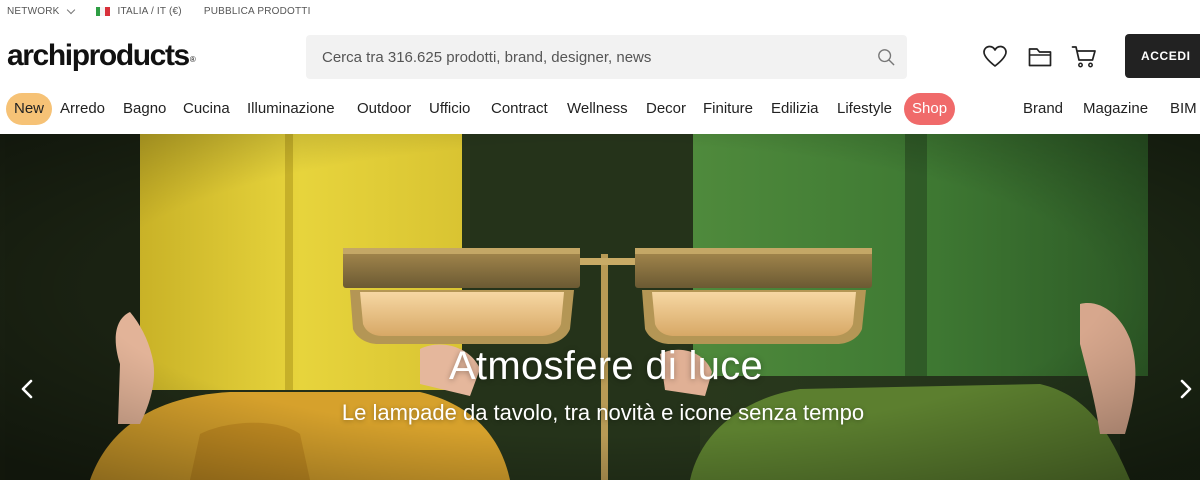  I want to click on search-input, so click(586, 57).